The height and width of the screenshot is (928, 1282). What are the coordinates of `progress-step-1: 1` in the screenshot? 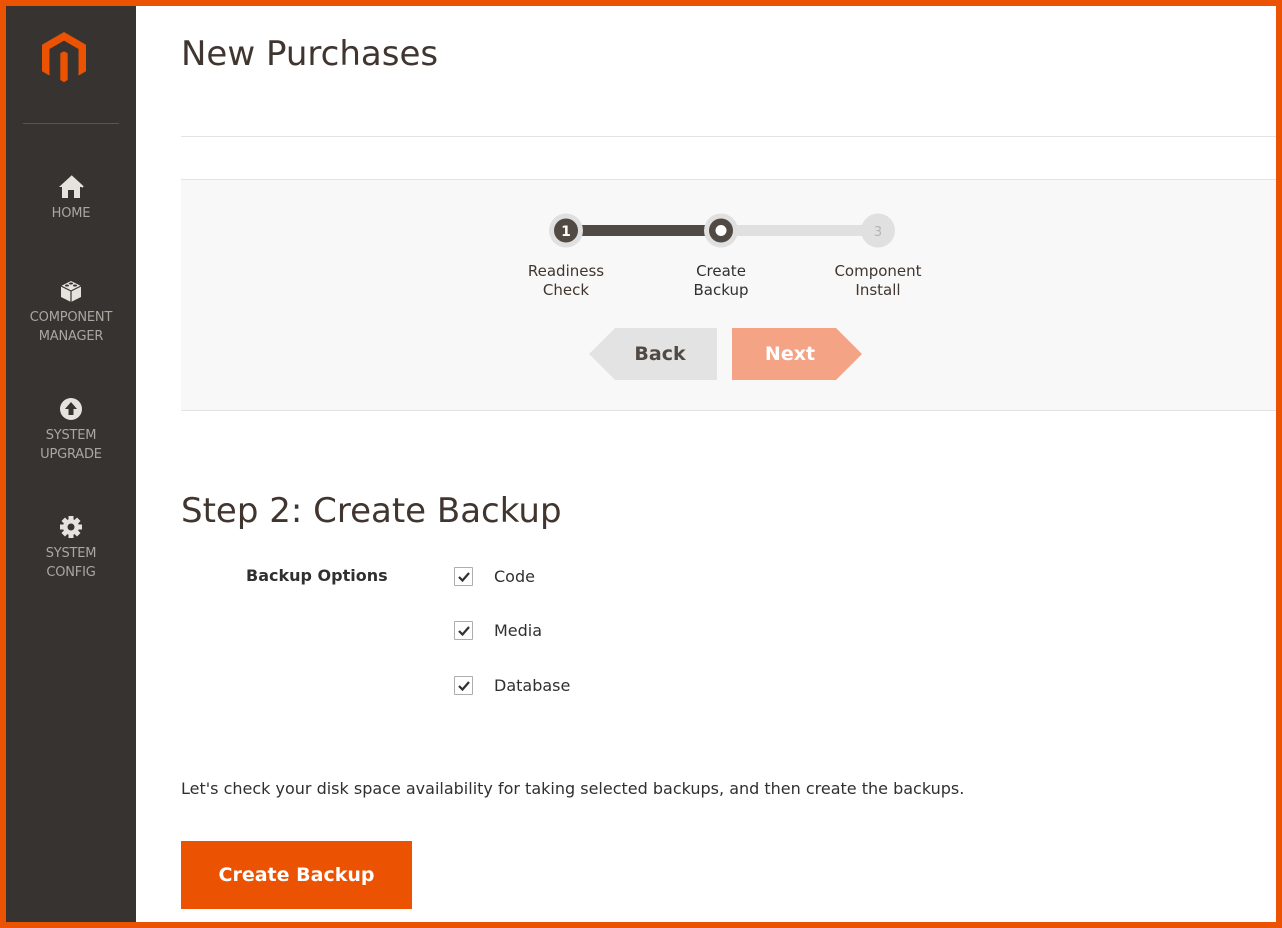 It's located at (566, 230).